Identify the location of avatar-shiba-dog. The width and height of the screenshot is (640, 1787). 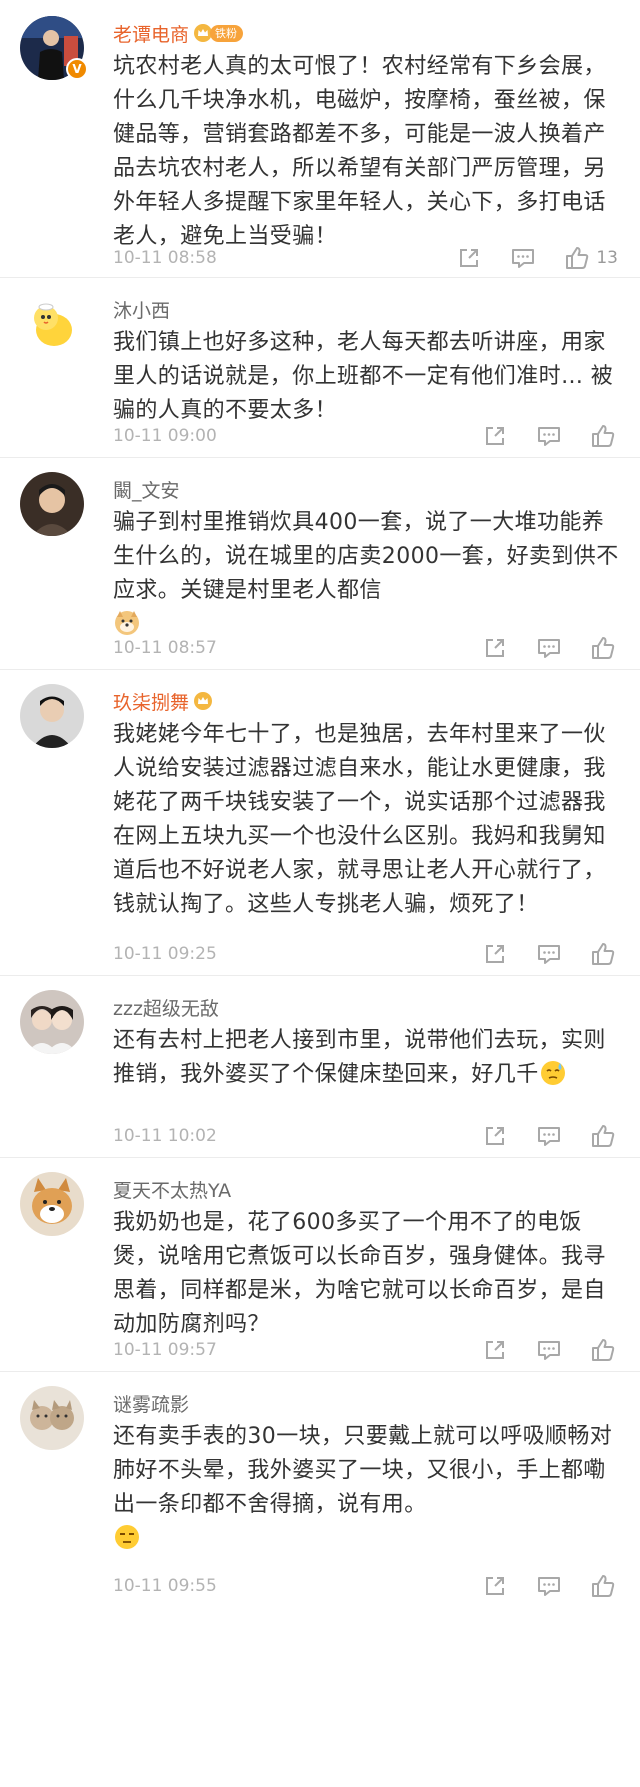
(52, 1204).